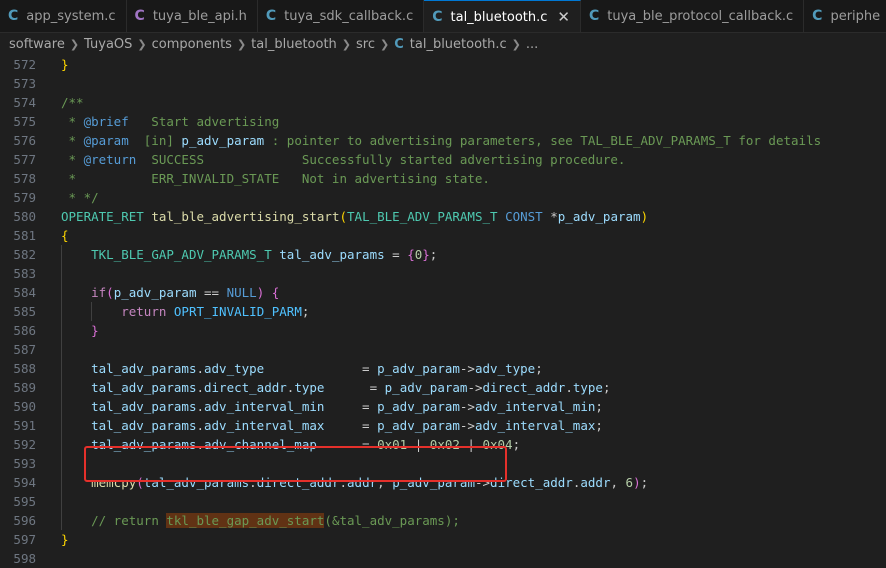 The image size is (886, 568). Describe the element at coordinates (349, 16) in the screenshot. I see `tab-label: tuya_sdk_callback.c` at that location.